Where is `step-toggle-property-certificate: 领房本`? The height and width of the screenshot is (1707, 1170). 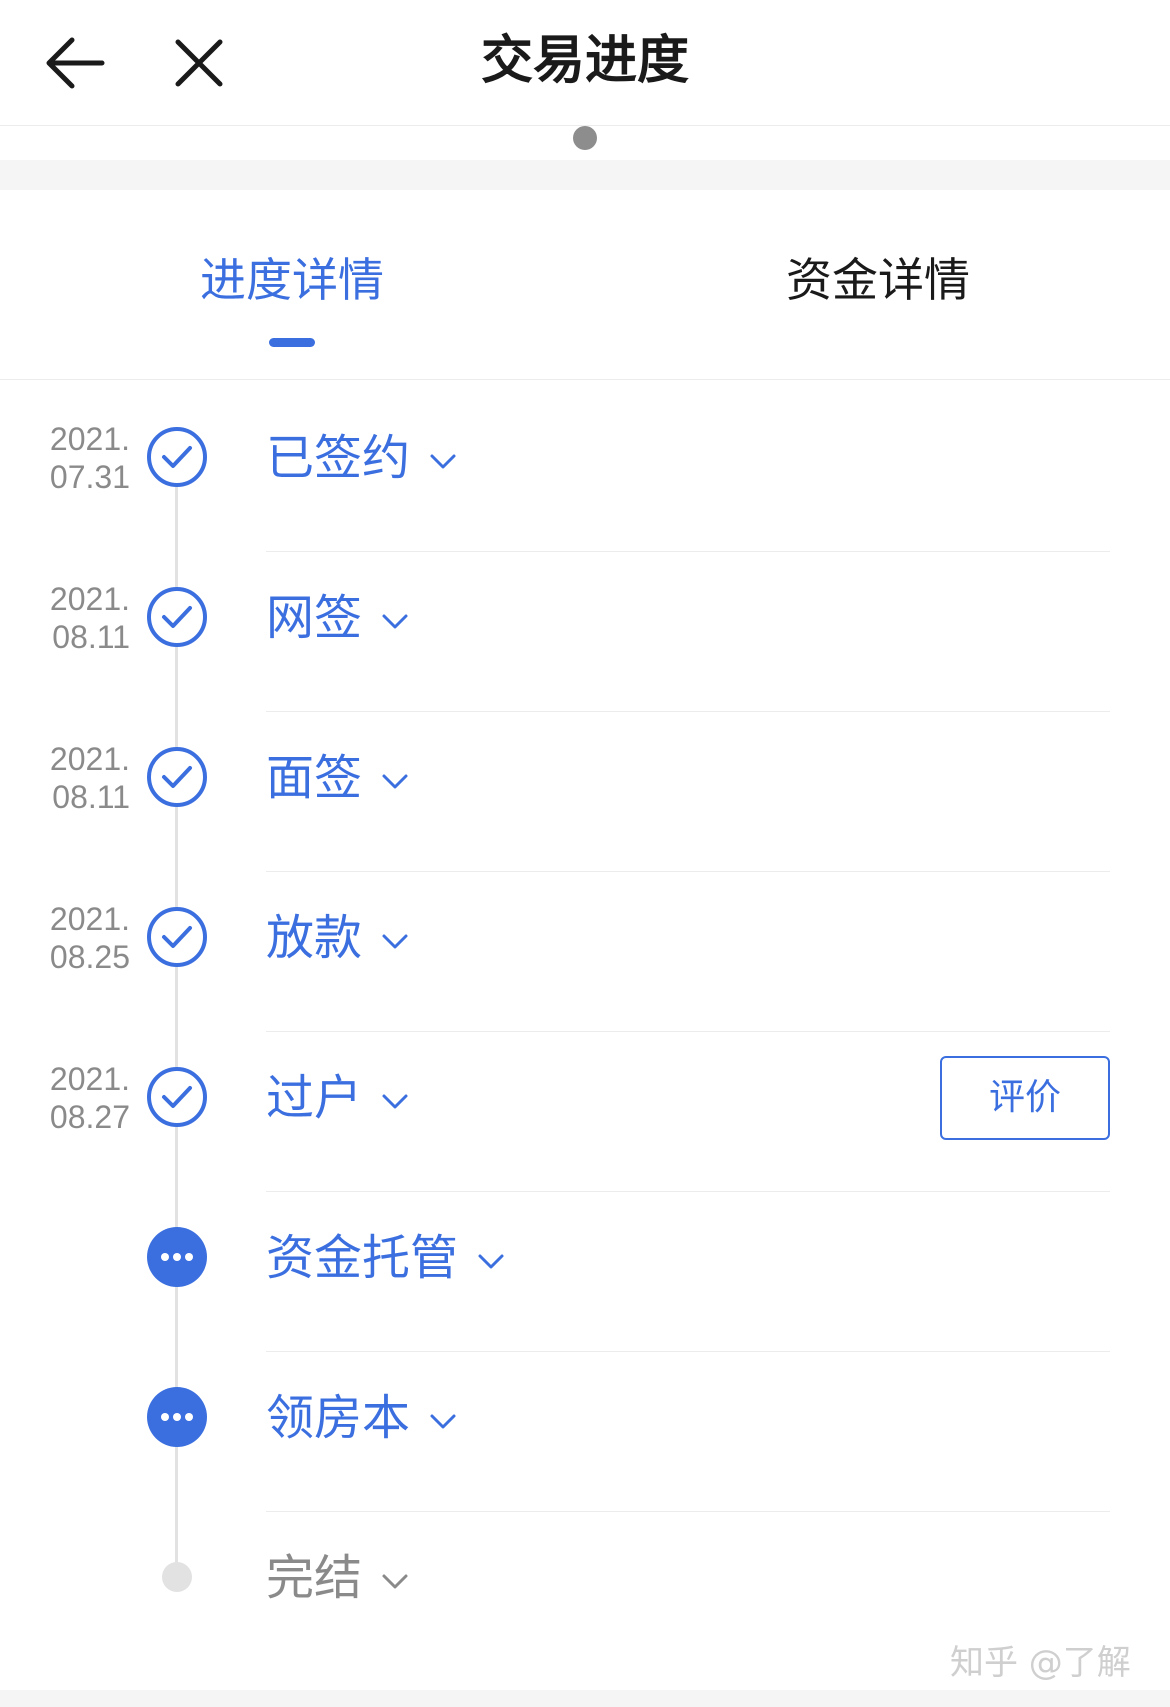 step-toggle-property-certificate: 领房本 is located at coordinates (362, 1418).